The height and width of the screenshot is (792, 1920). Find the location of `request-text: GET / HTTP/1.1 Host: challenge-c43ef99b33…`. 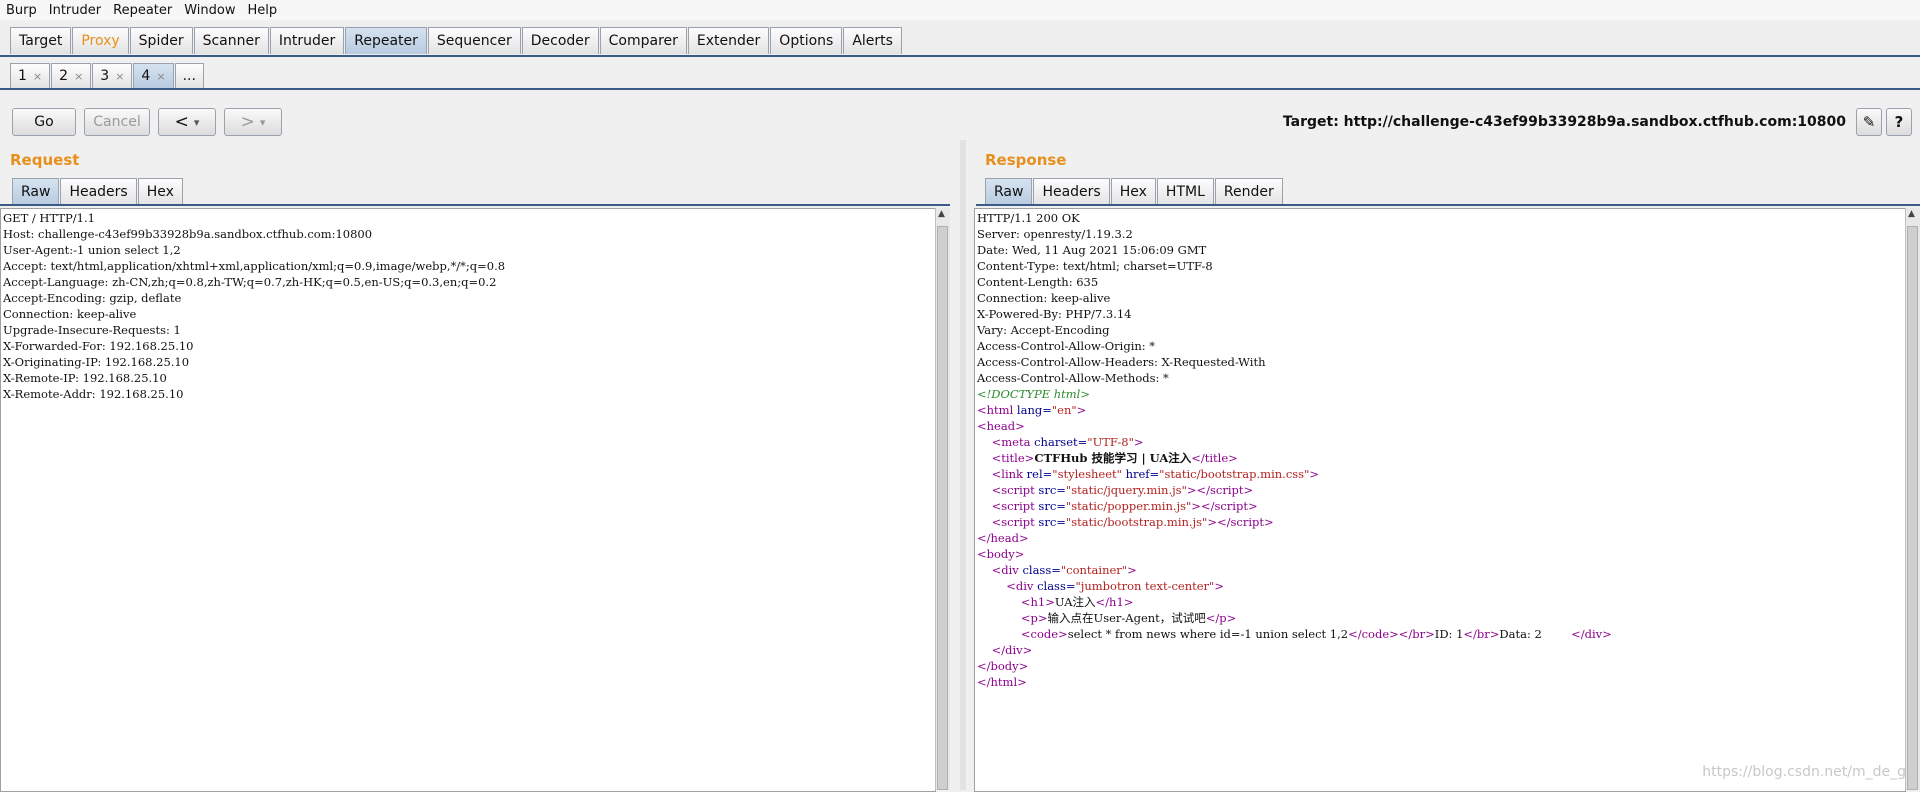

request-text: GET / HTTP/1.1 Host: challenge-c43ef99b33… is located at coordinates (254, 306).